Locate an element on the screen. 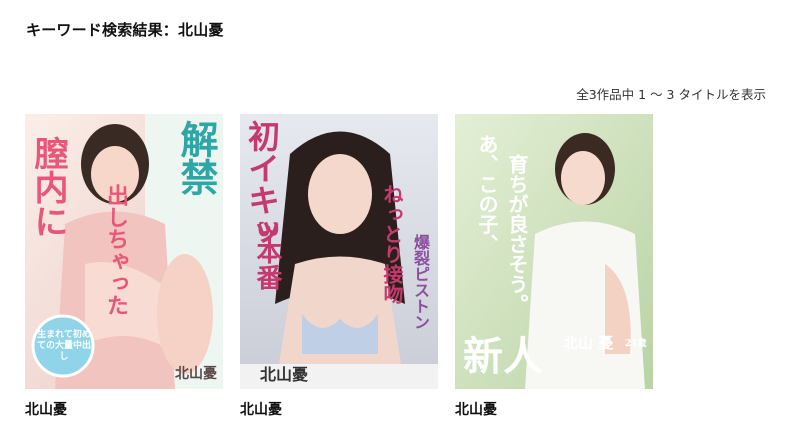  result-count: 全3作品中 1 〜 3 タイトルを表示 is located at coordinates (671, 94).